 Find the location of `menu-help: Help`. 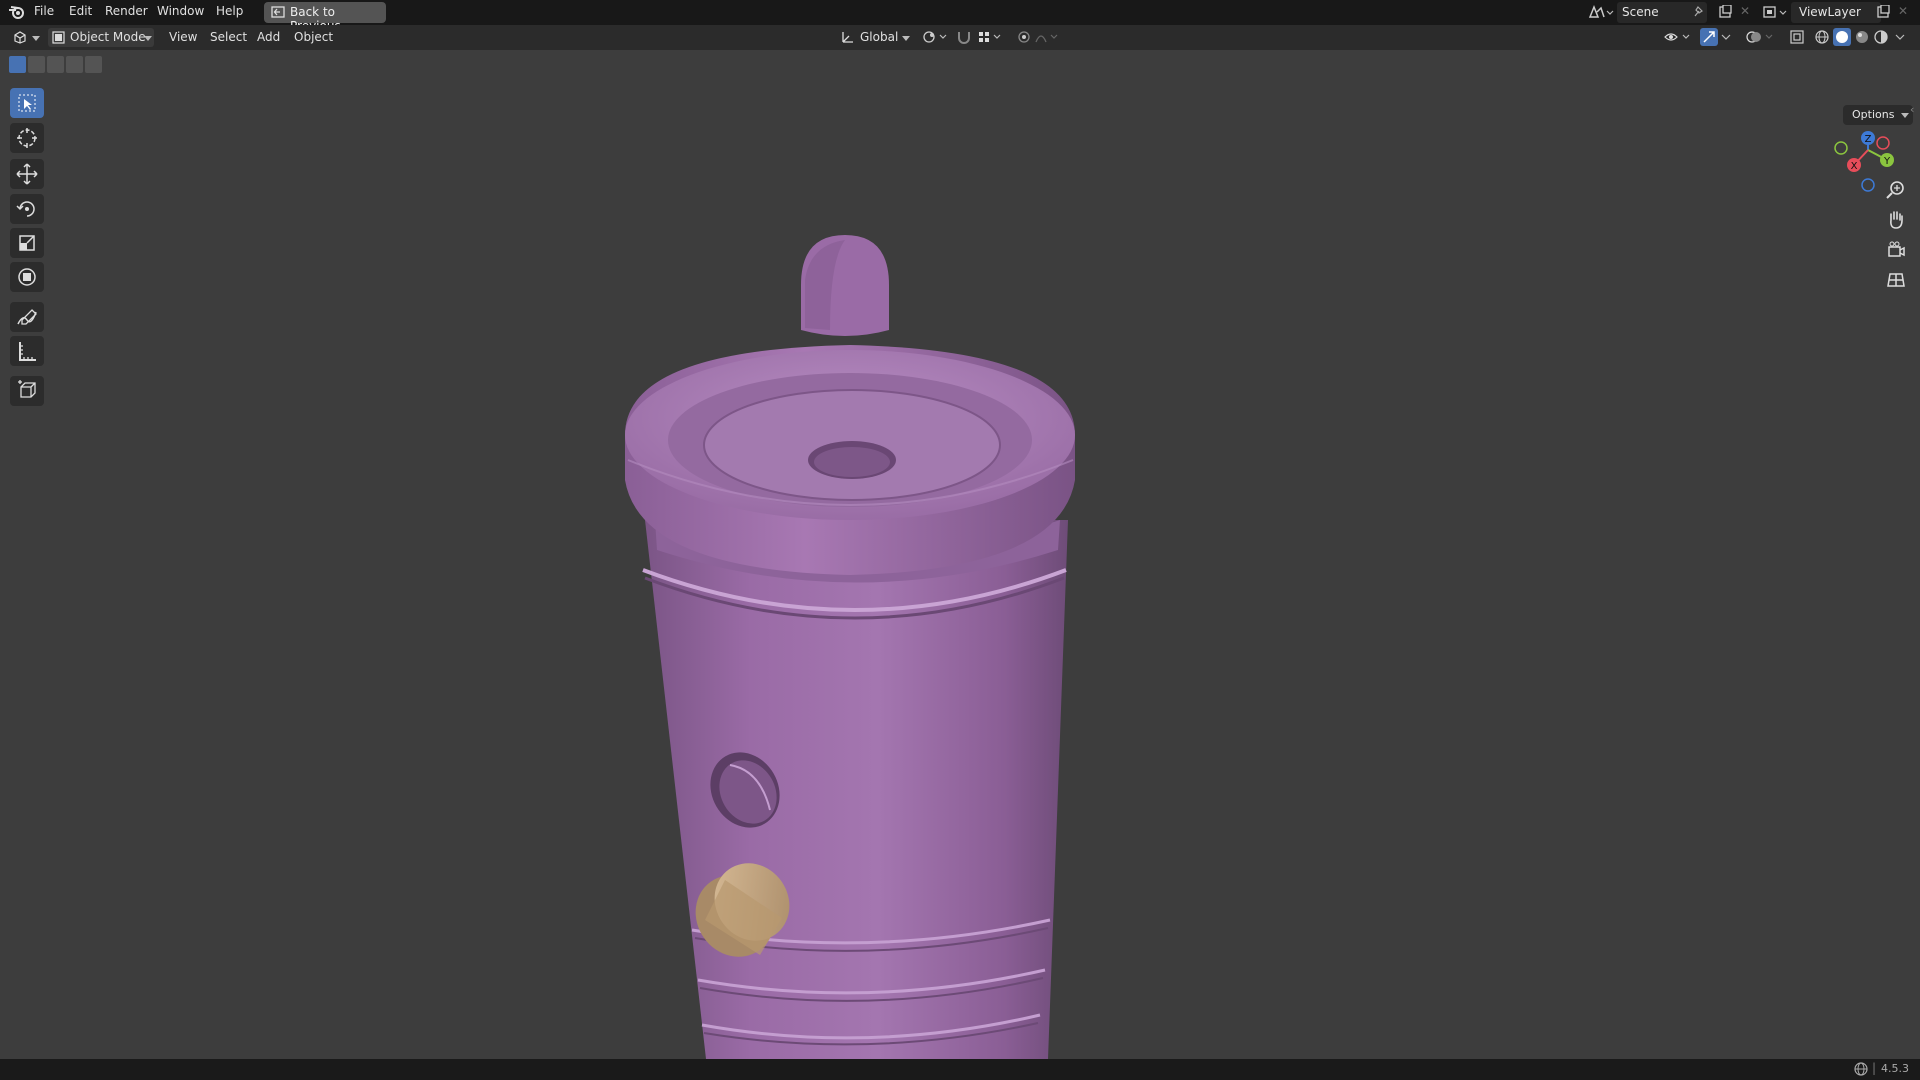

menu-help: Help is located at coordinates (229, 11).